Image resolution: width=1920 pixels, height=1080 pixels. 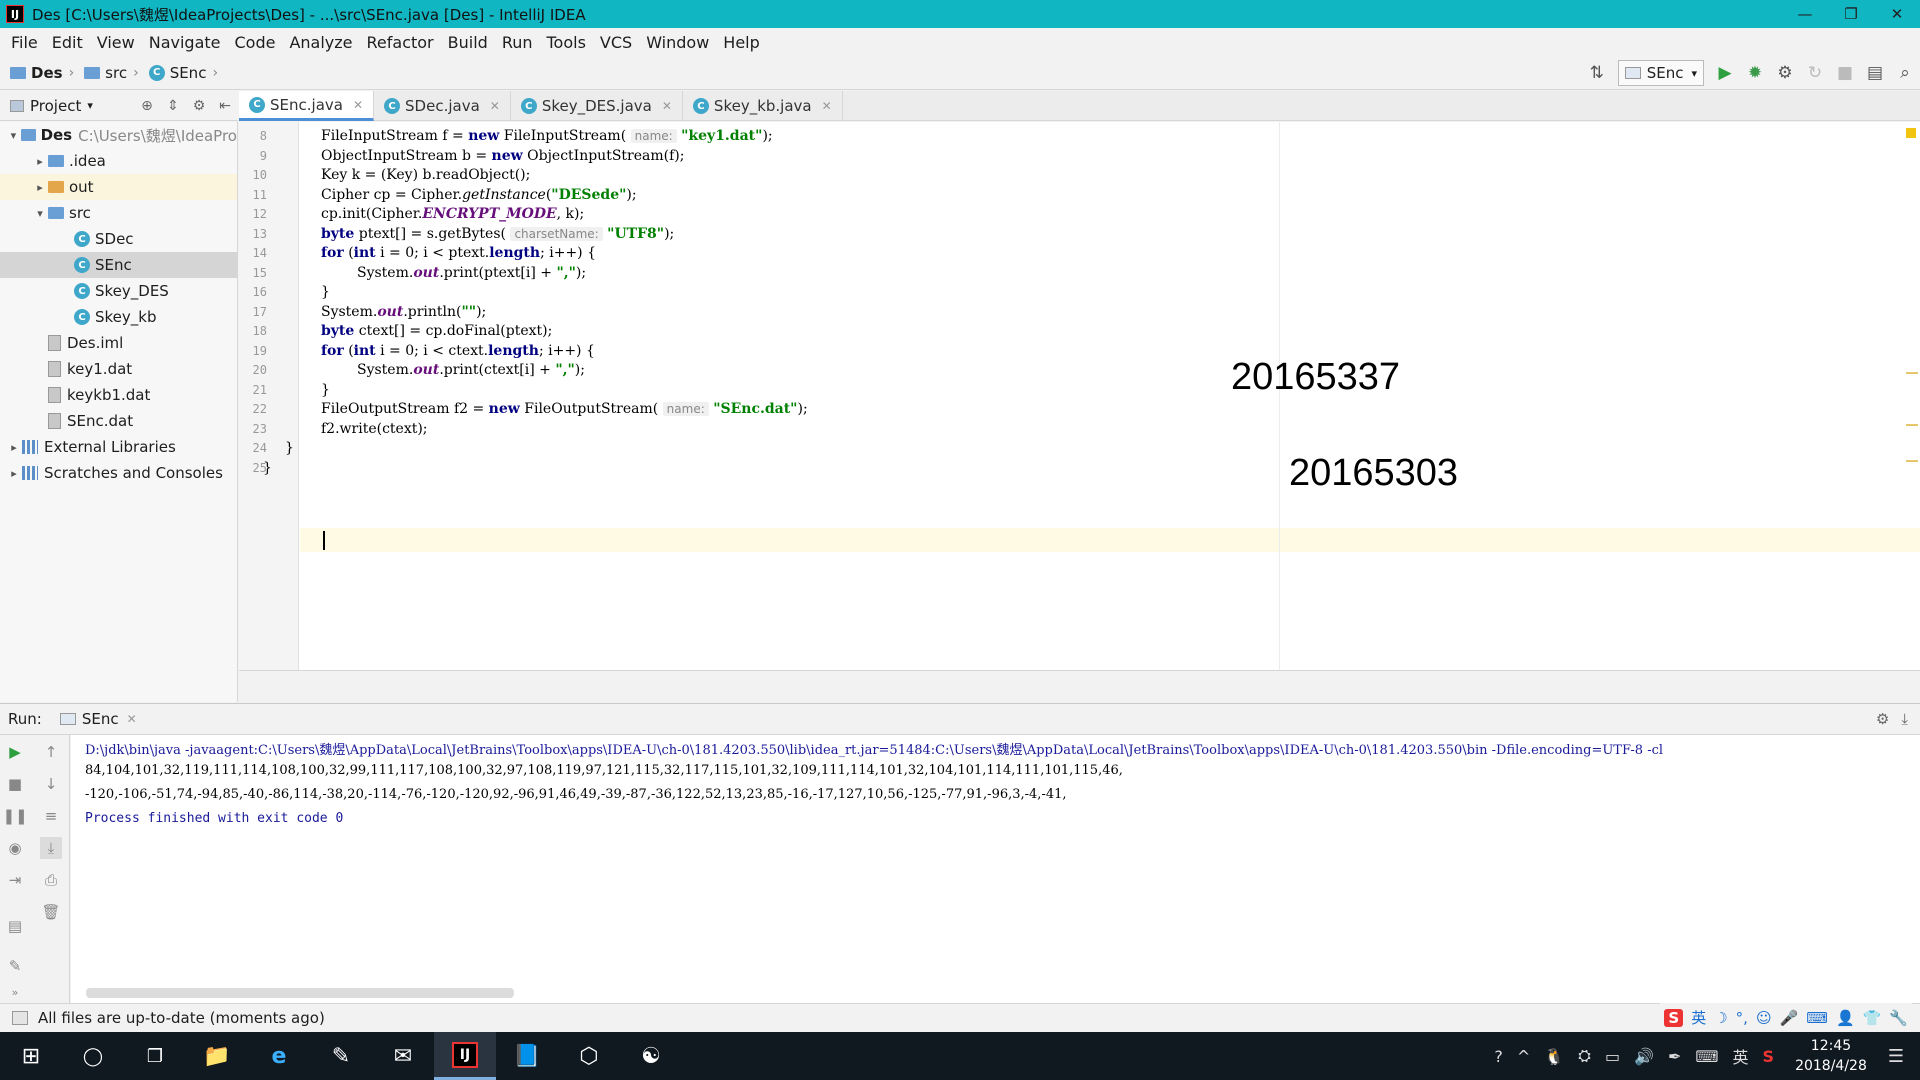 What do you see at coordinates (1698, 1017) in the screenshot?
I see `ime-language-icon: 英` at bounding box center [1698, 1017].